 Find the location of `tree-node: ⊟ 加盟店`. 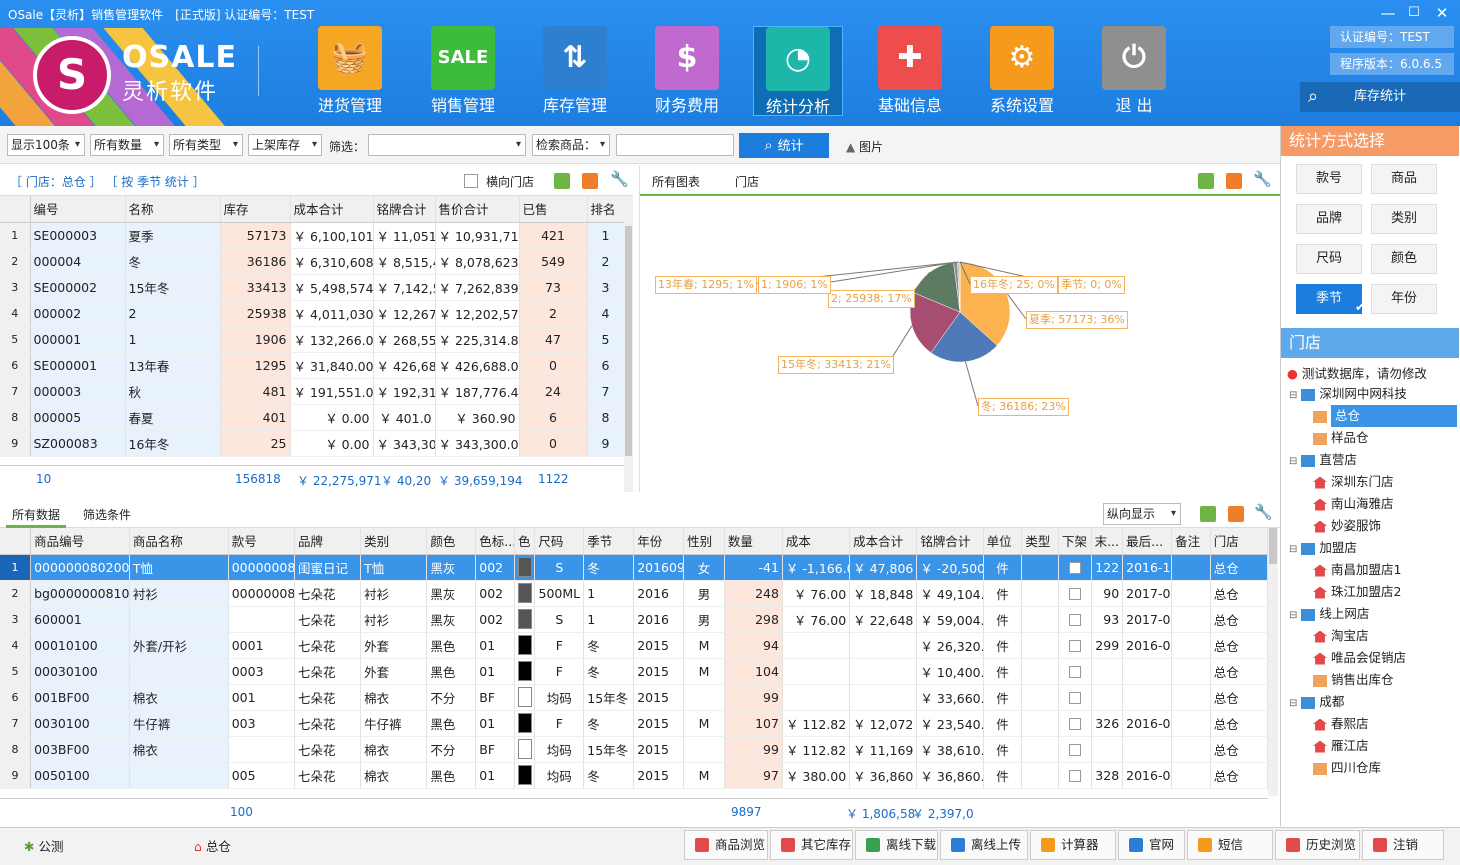

tree-node: ⊟ 加盟店 is located at coordinates (1370, 548).